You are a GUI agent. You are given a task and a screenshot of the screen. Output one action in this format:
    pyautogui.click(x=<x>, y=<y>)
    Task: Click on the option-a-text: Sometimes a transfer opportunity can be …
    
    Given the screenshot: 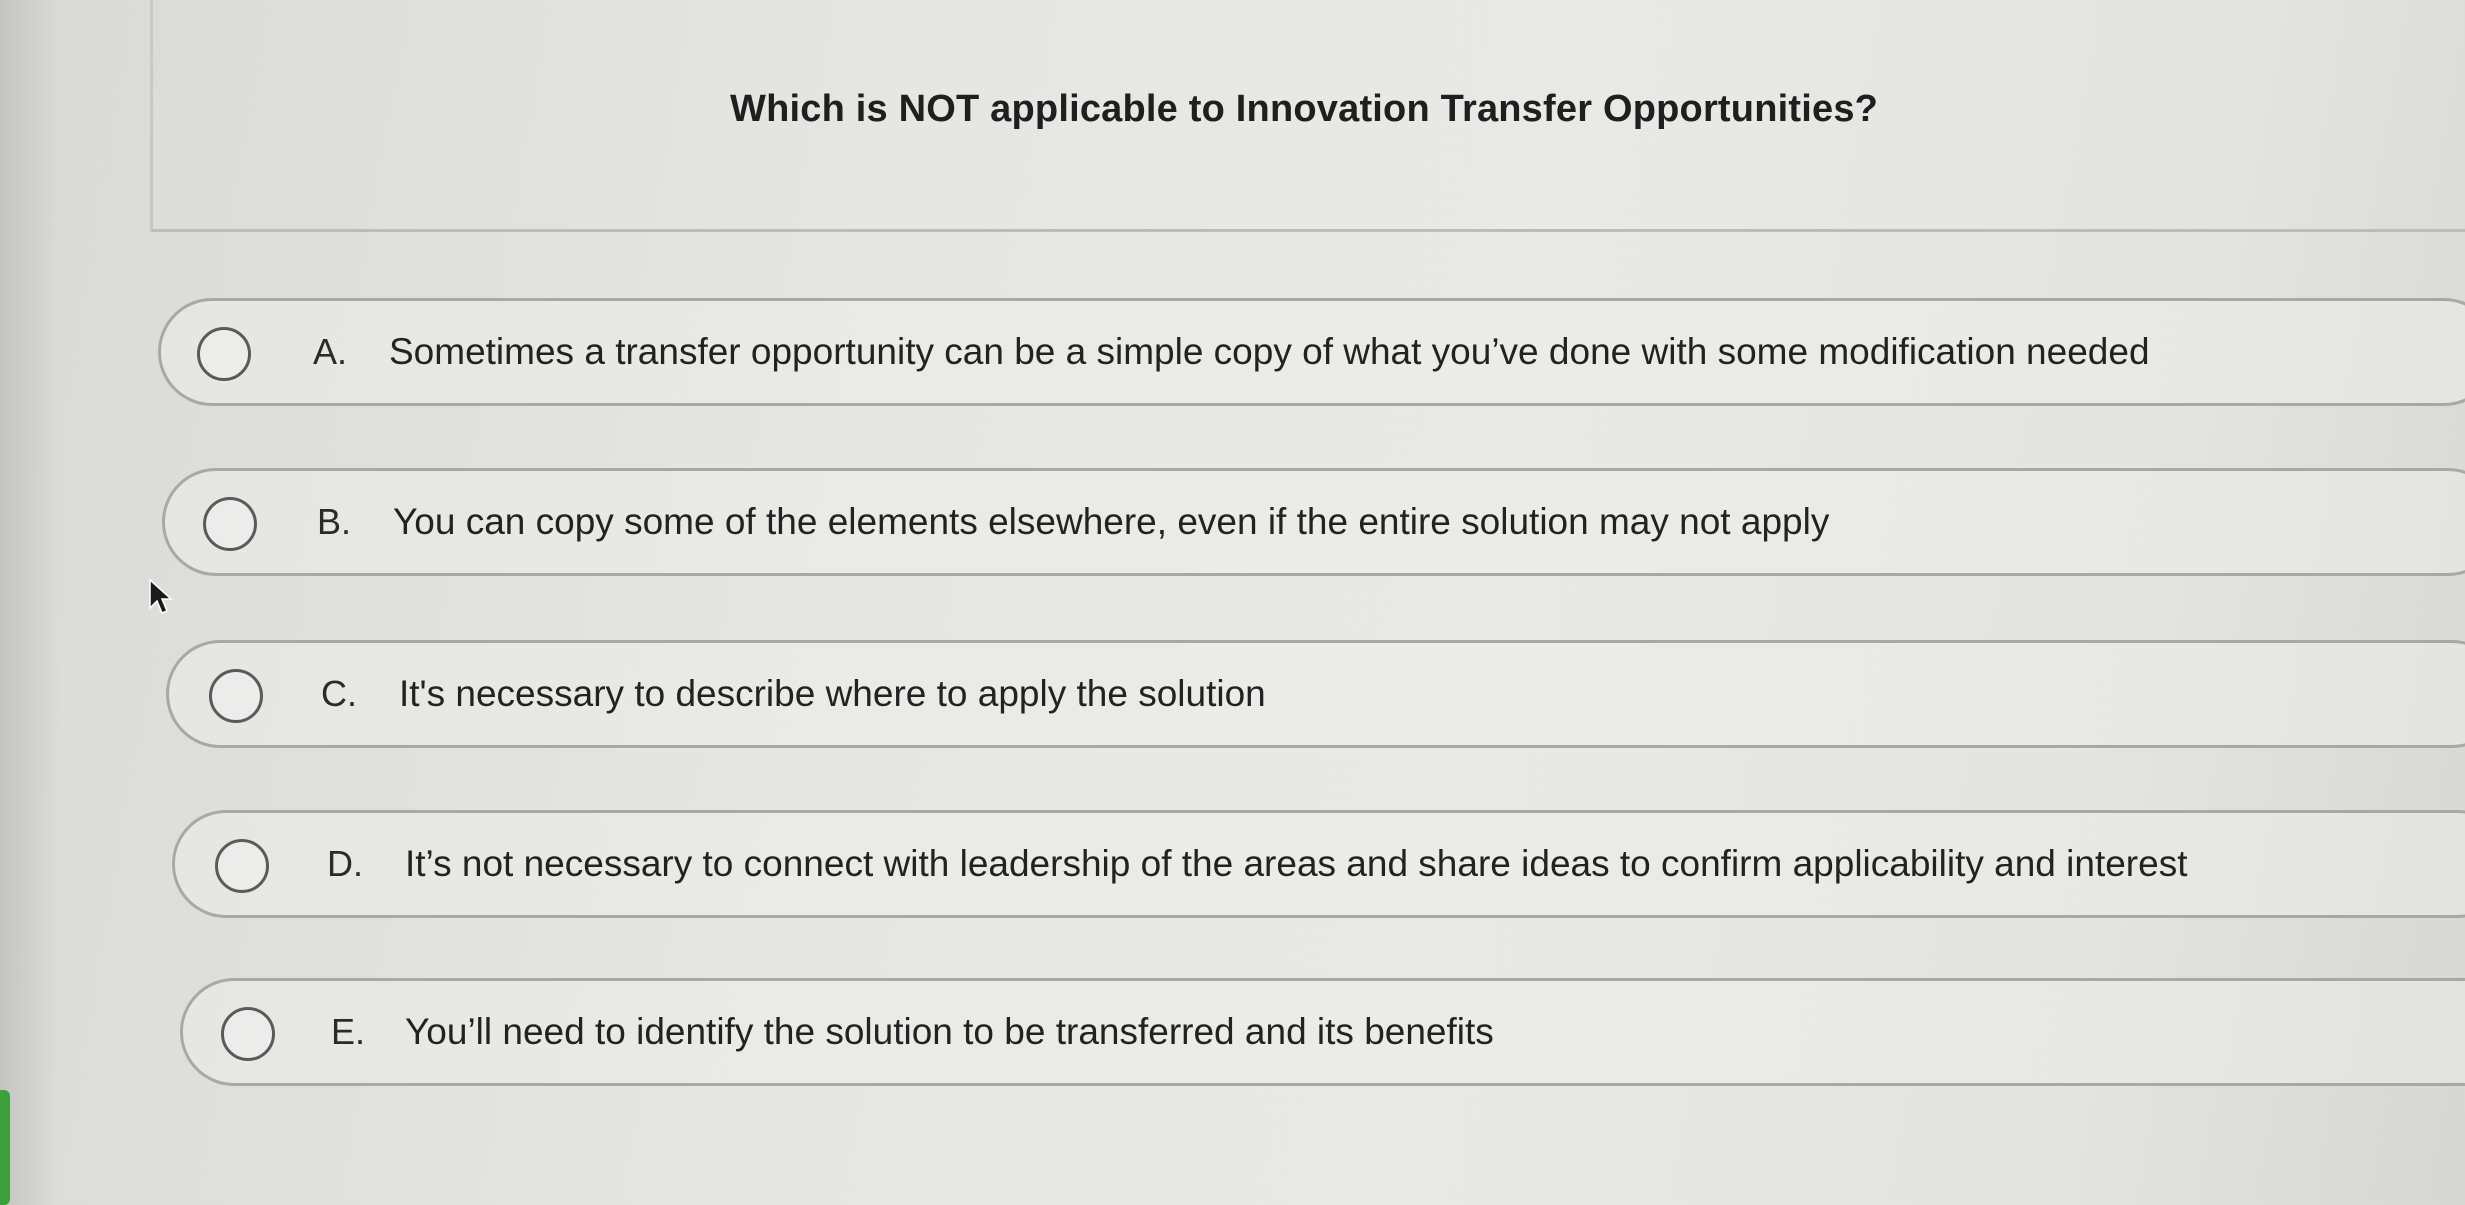 What is the action you would take?
    pyautogui.click(x=1269, y=351)
    